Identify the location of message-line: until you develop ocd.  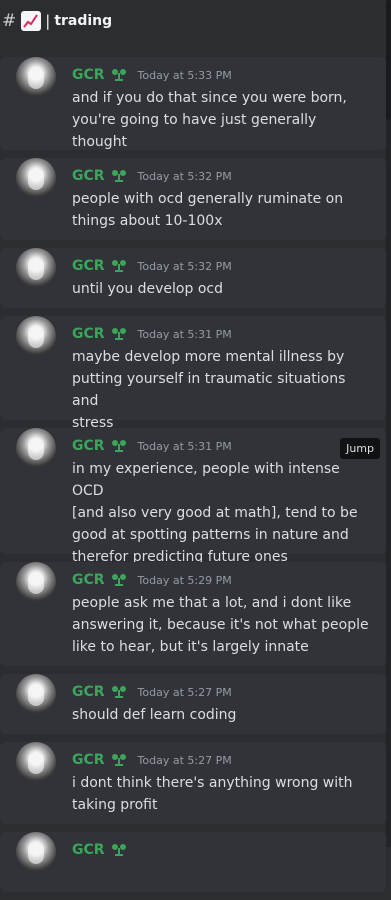
(147, 289).